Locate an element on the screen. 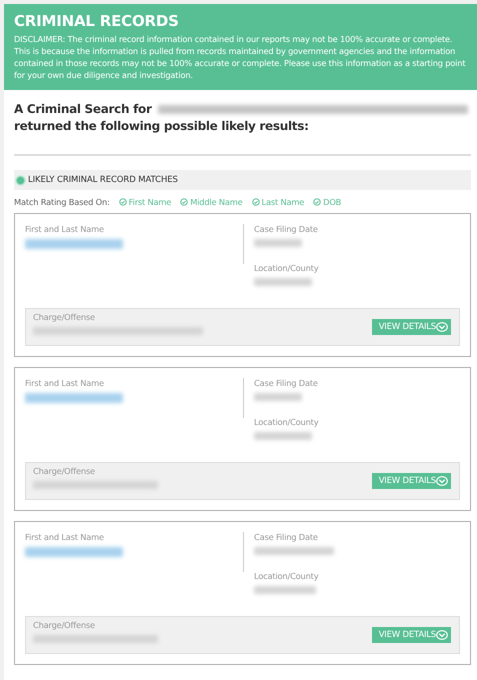  search-heading: A Criminal Search for is located at coordinates (83, 109).